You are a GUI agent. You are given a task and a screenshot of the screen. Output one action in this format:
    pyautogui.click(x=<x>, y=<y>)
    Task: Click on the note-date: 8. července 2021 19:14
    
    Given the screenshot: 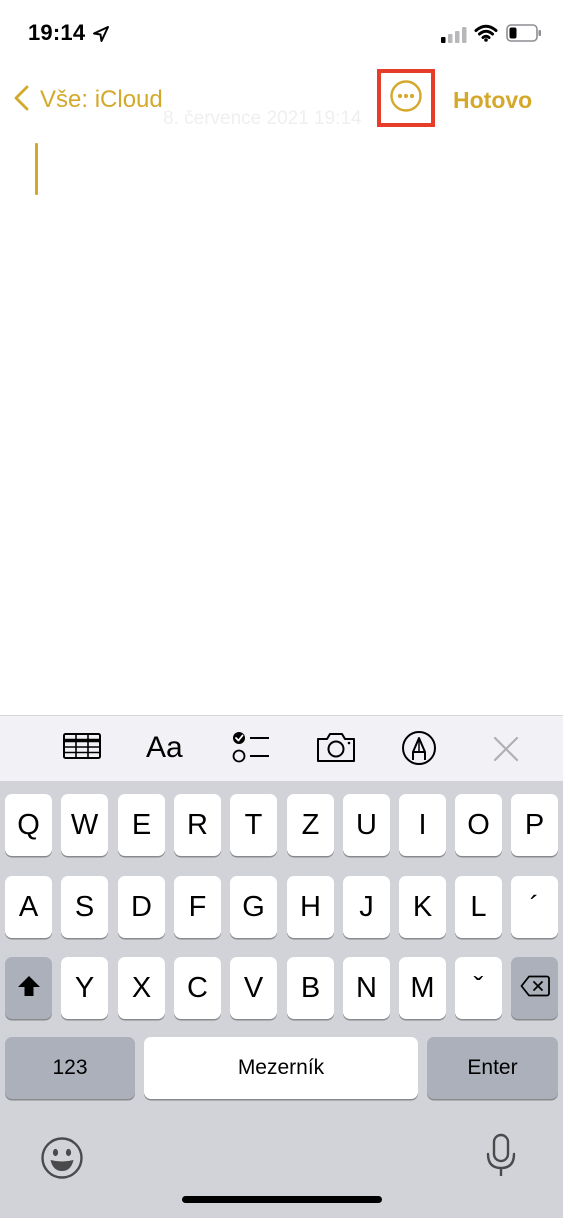 What is the action you would take?
    pyautogui.click(x=262, y=118)
    